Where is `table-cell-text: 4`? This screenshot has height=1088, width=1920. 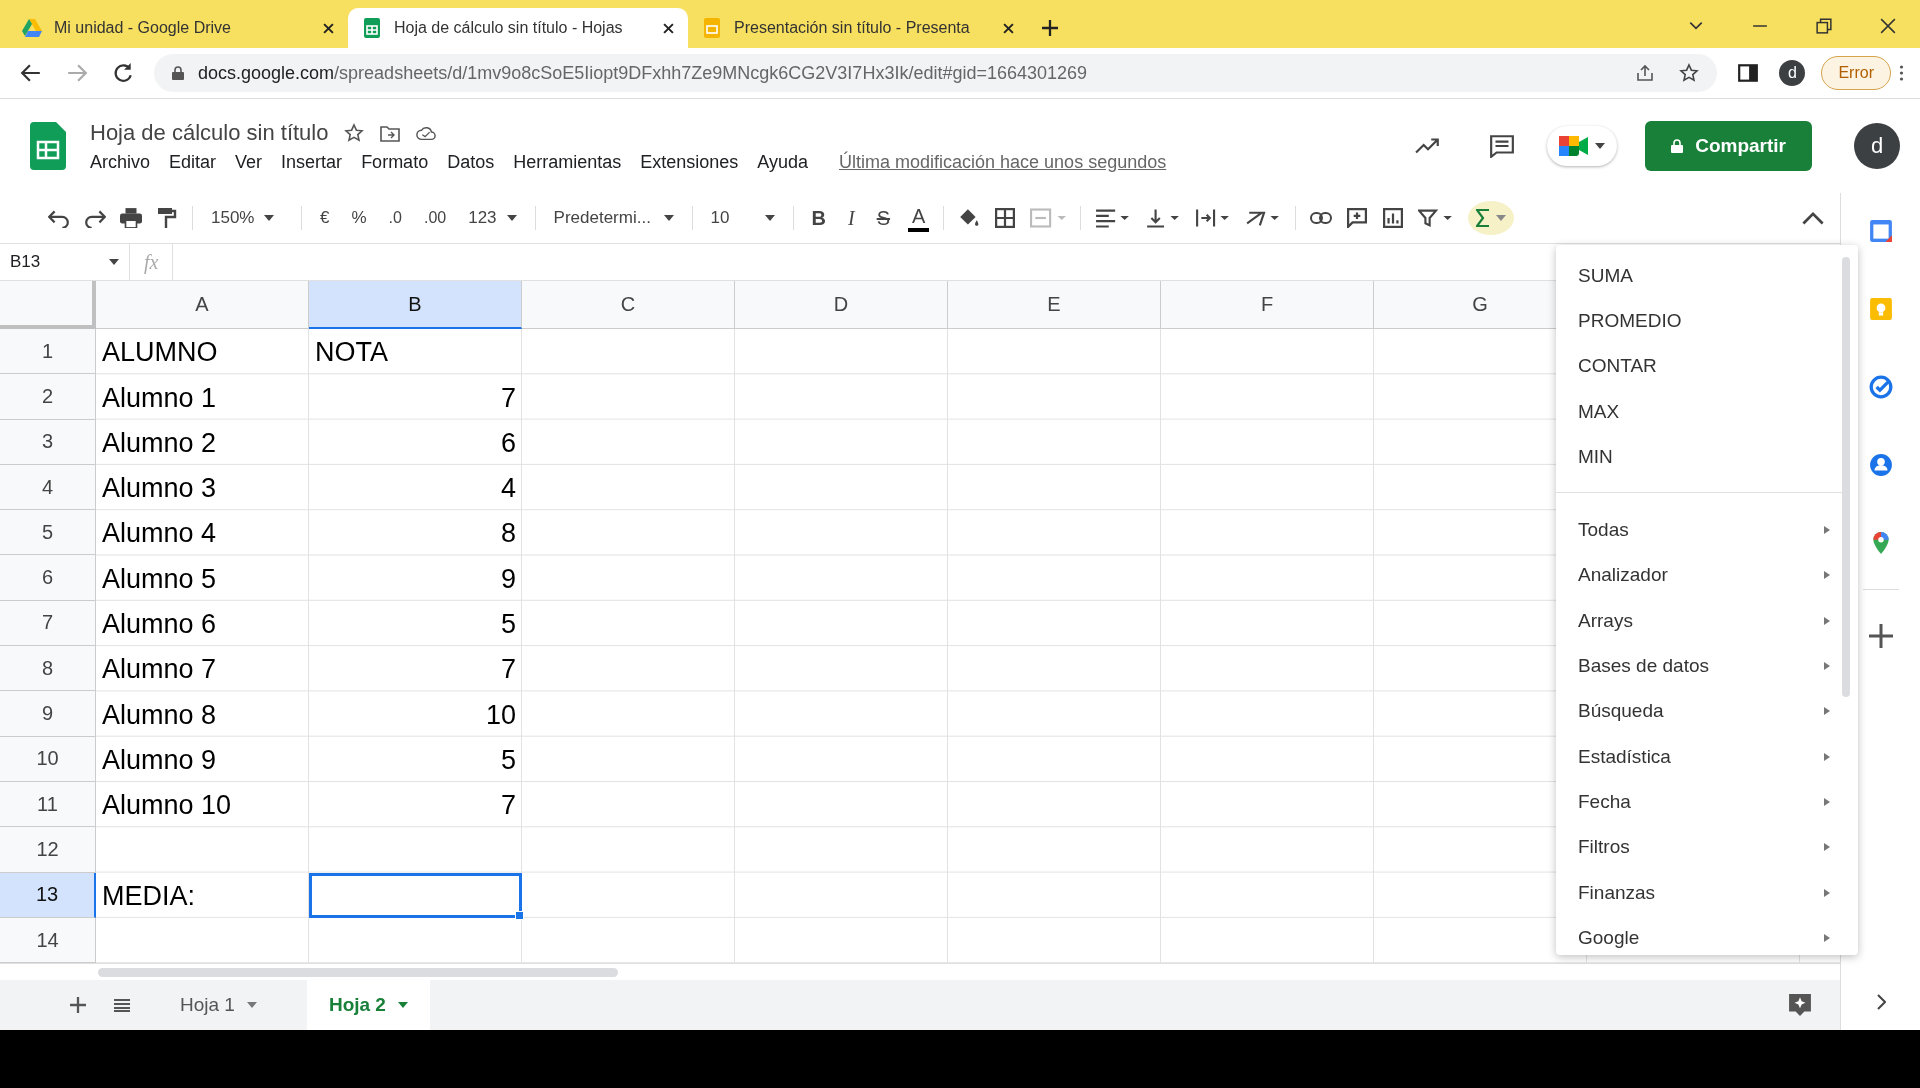 table-cell-text: 4 is located at coordinates (508, 489).